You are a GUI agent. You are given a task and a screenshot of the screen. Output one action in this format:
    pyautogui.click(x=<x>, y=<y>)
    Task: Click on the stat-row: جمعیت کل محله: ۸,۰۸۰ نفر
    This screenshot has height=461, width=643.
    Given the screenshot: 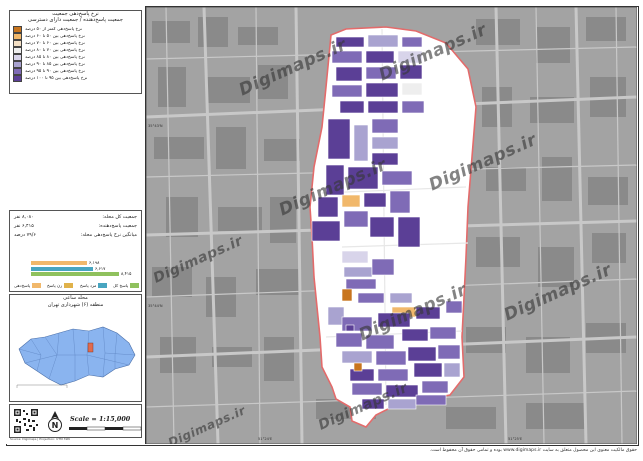 What is the action you would take?
    pyautogui.click(x=75, y=217)
    